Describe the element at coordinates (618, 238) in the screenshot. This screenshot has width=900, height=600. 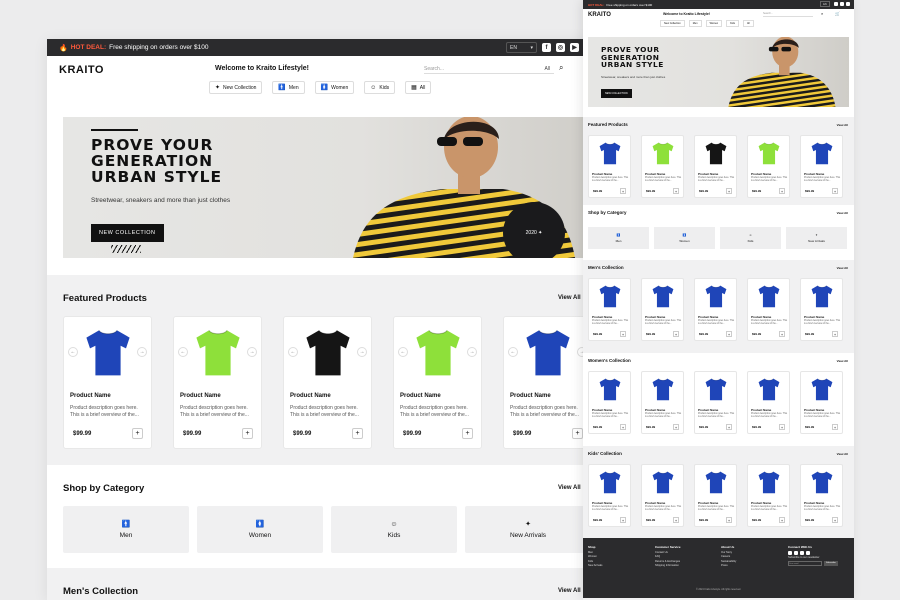
I see `category-men-small: 🚹 Men` at that location.